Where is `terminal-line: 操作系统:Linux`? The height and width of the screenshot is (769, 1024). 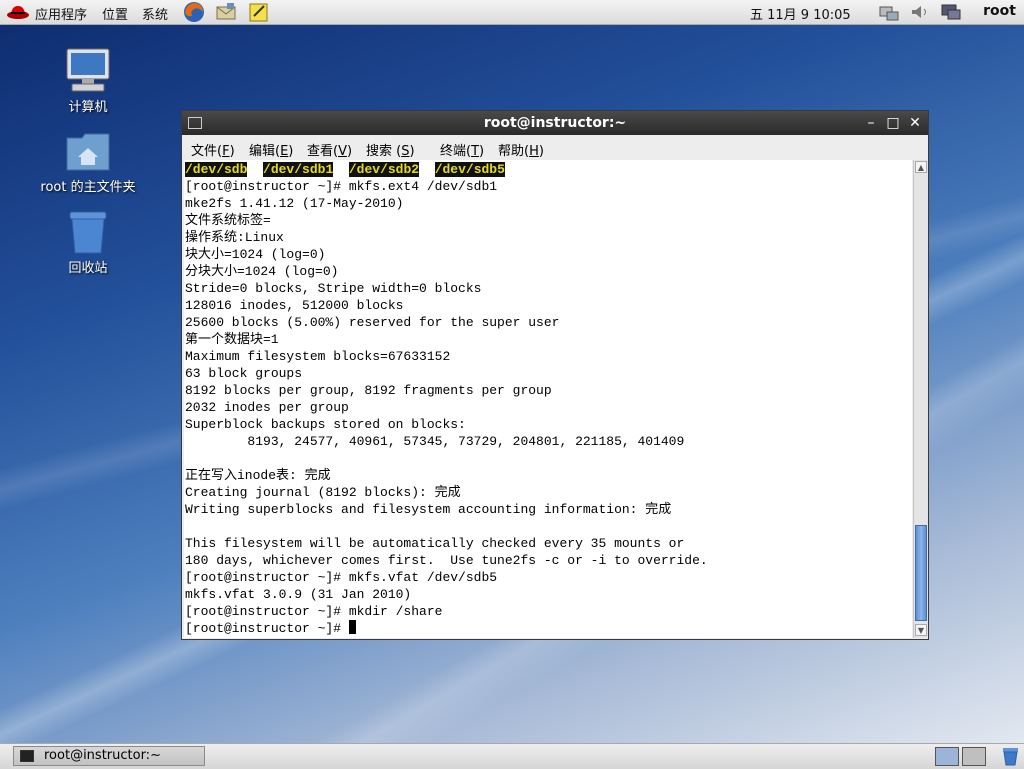 terminal-line: 操作系统:Linux is located at coordinates (234, 237).